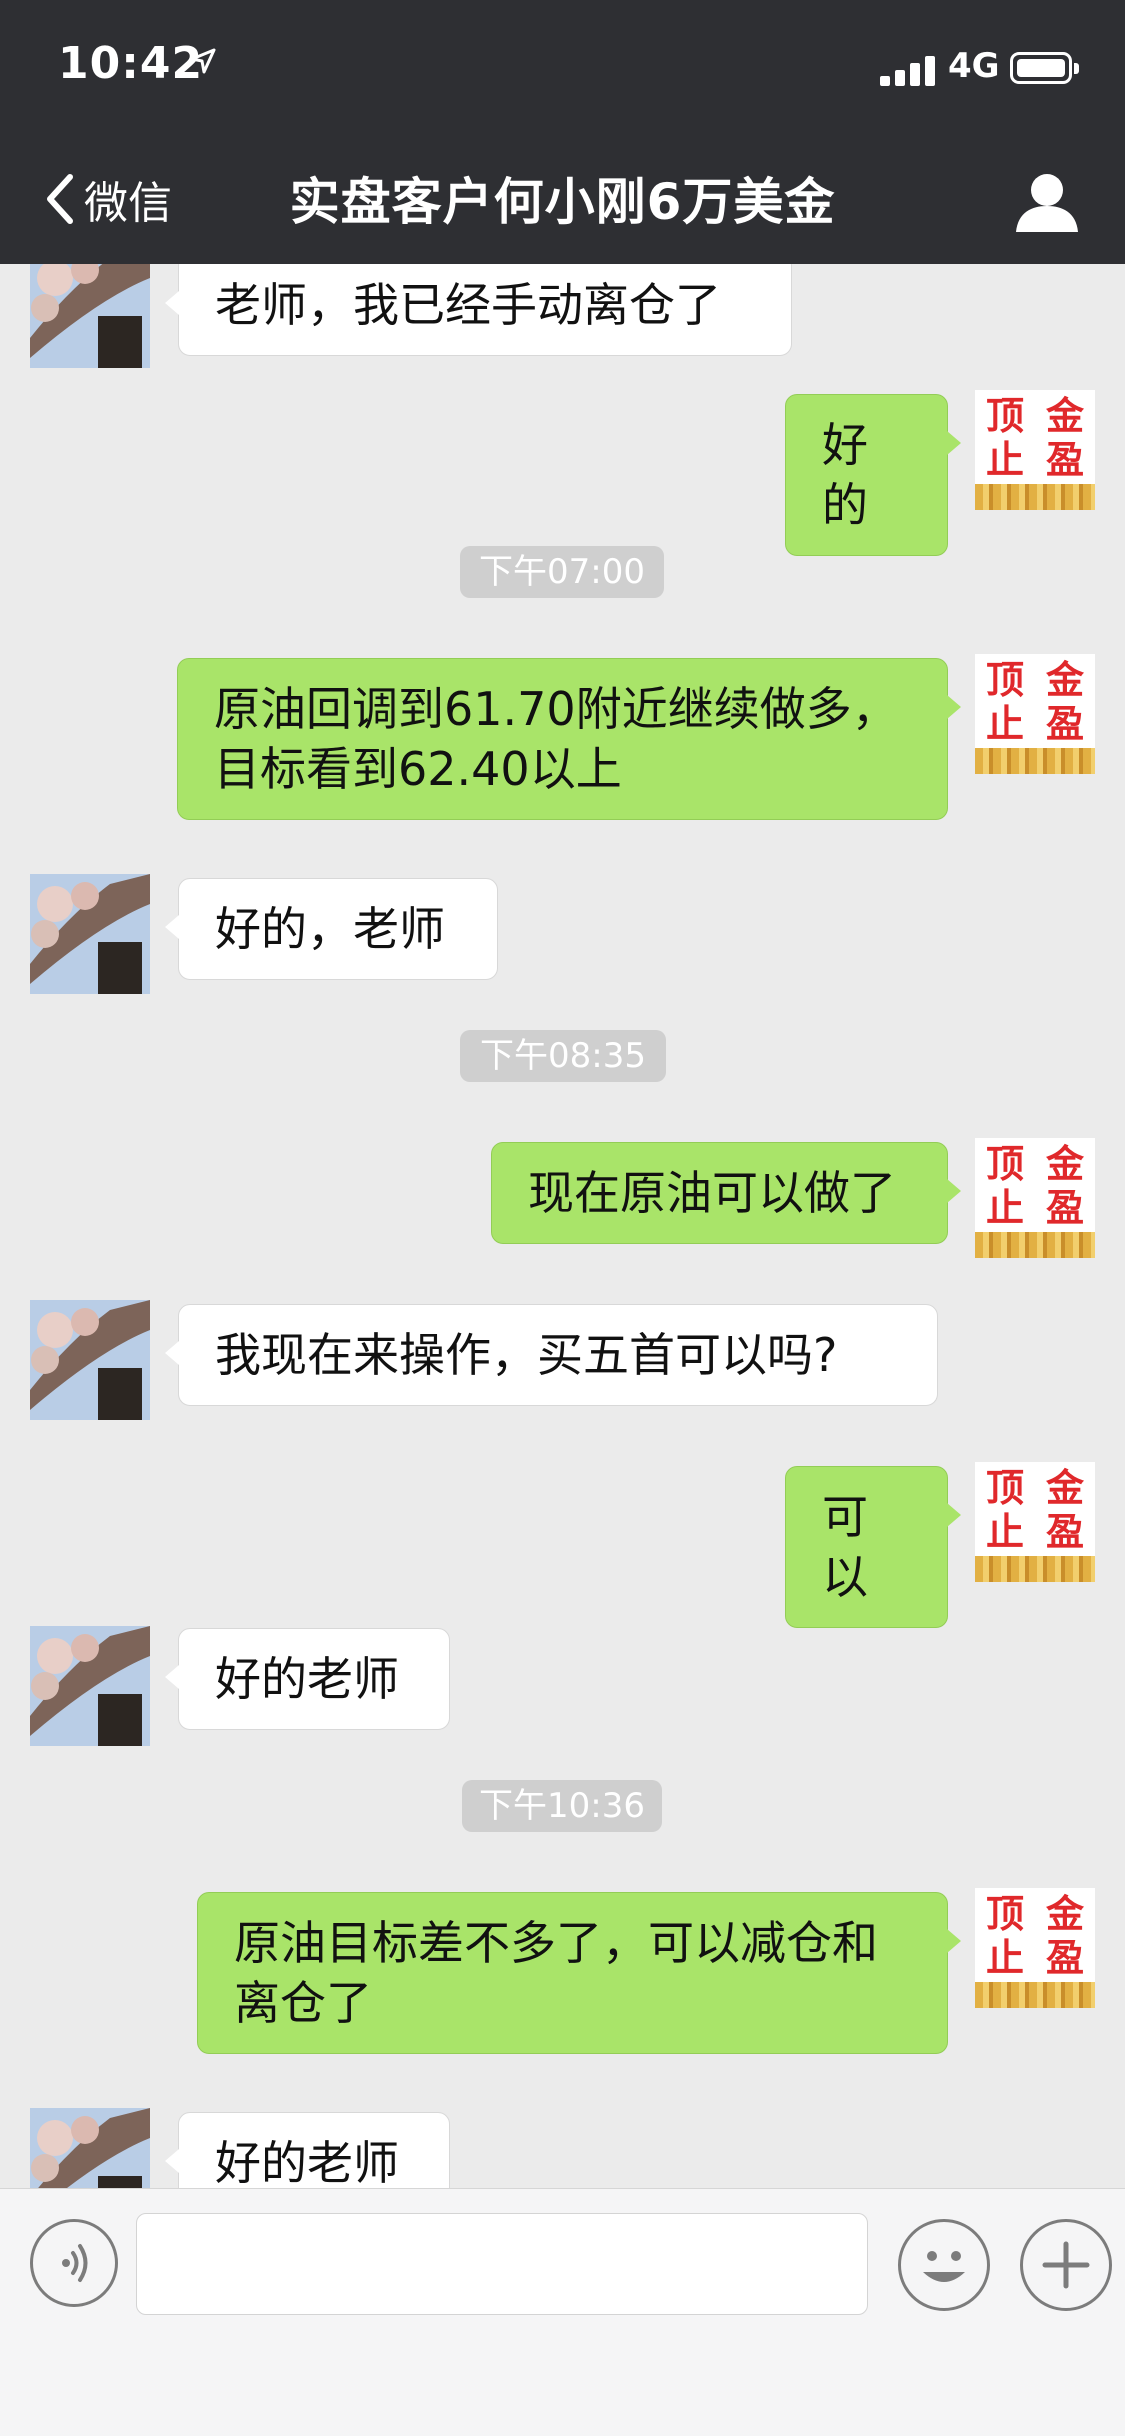 This screenshot has height=2436, width=1125. Describe the element at coordinates (908, 71) in the screenshot. I see `cellular-signal-icon` at that location.